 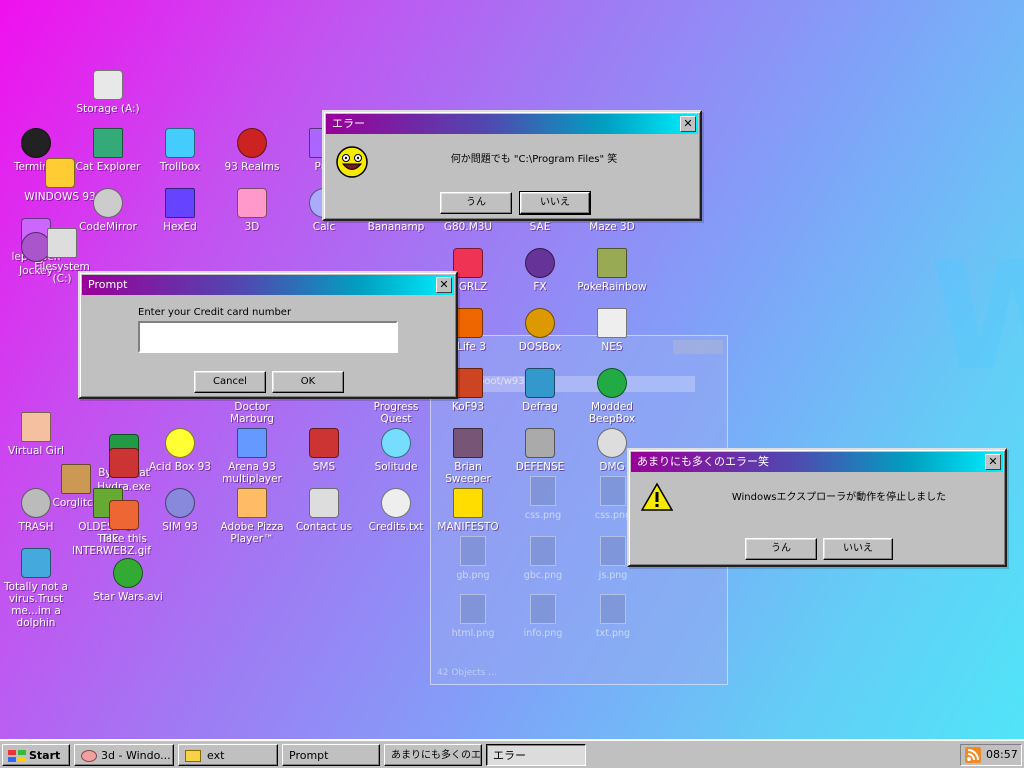 What do you see at coordinates (540, 390) in the screenshot?
I see `desktop-defrag: Defrag` at bounding box center [540, 390].